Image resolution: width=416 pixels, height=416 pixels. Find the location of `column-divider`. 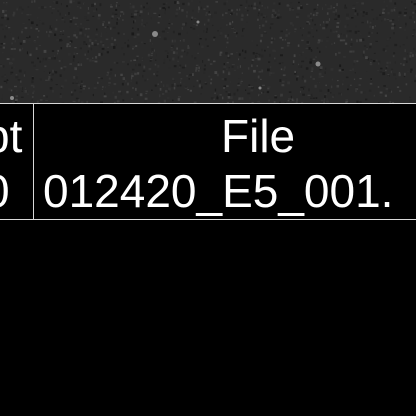

column-divider is located at coordinates (33, 161).